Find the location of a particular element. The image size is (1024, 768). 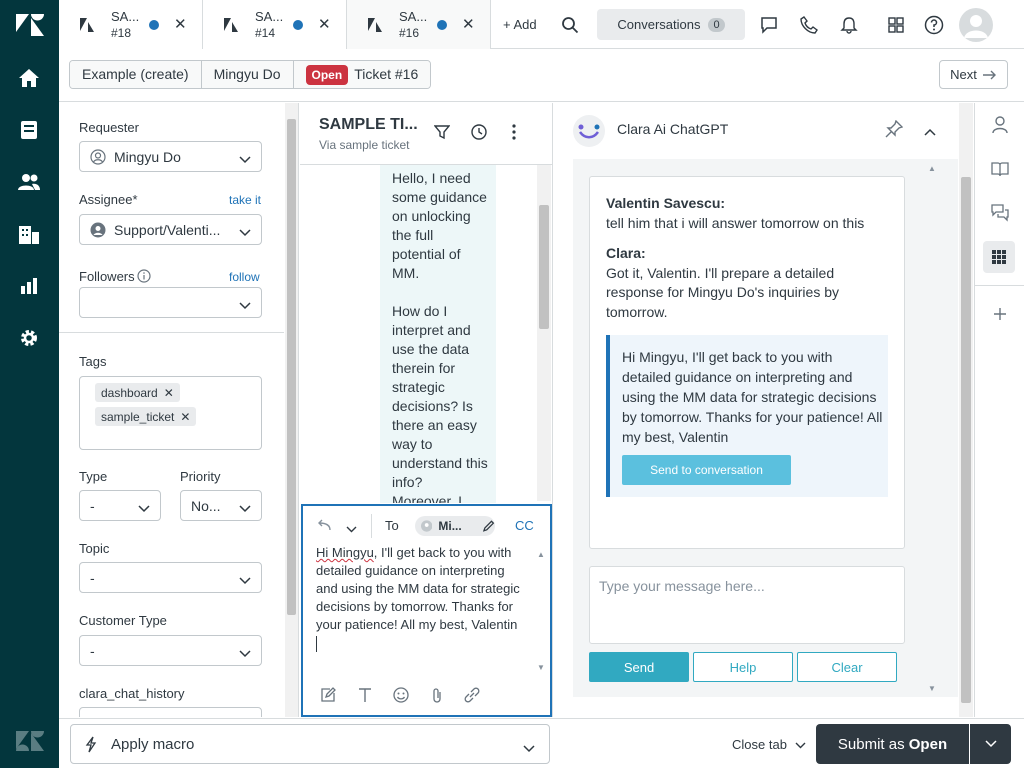

clear-button: Clear is located at coordinates (847, 667).